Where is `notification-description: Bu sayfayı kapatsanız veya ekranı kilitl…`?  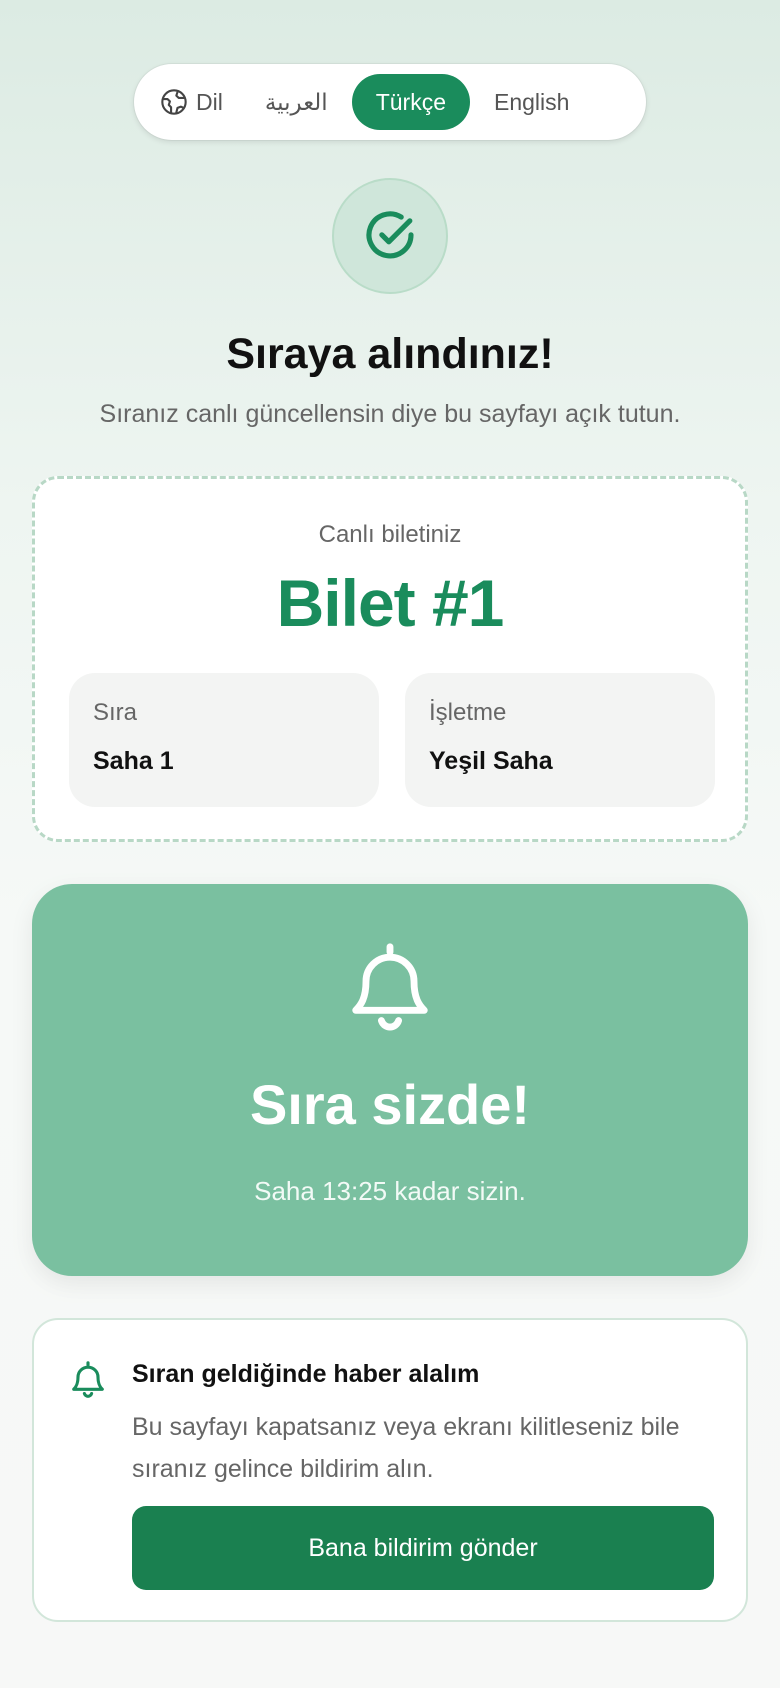
notification-description: Bu sayfayı kapatsanız veya ekranı kilitl… is located at coordinates (406, 1448).